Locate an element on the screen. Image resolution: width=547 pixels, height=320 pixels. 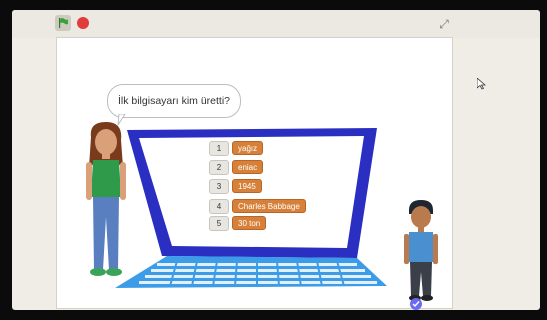
girl-sprite is located at coordinates (106, 202).